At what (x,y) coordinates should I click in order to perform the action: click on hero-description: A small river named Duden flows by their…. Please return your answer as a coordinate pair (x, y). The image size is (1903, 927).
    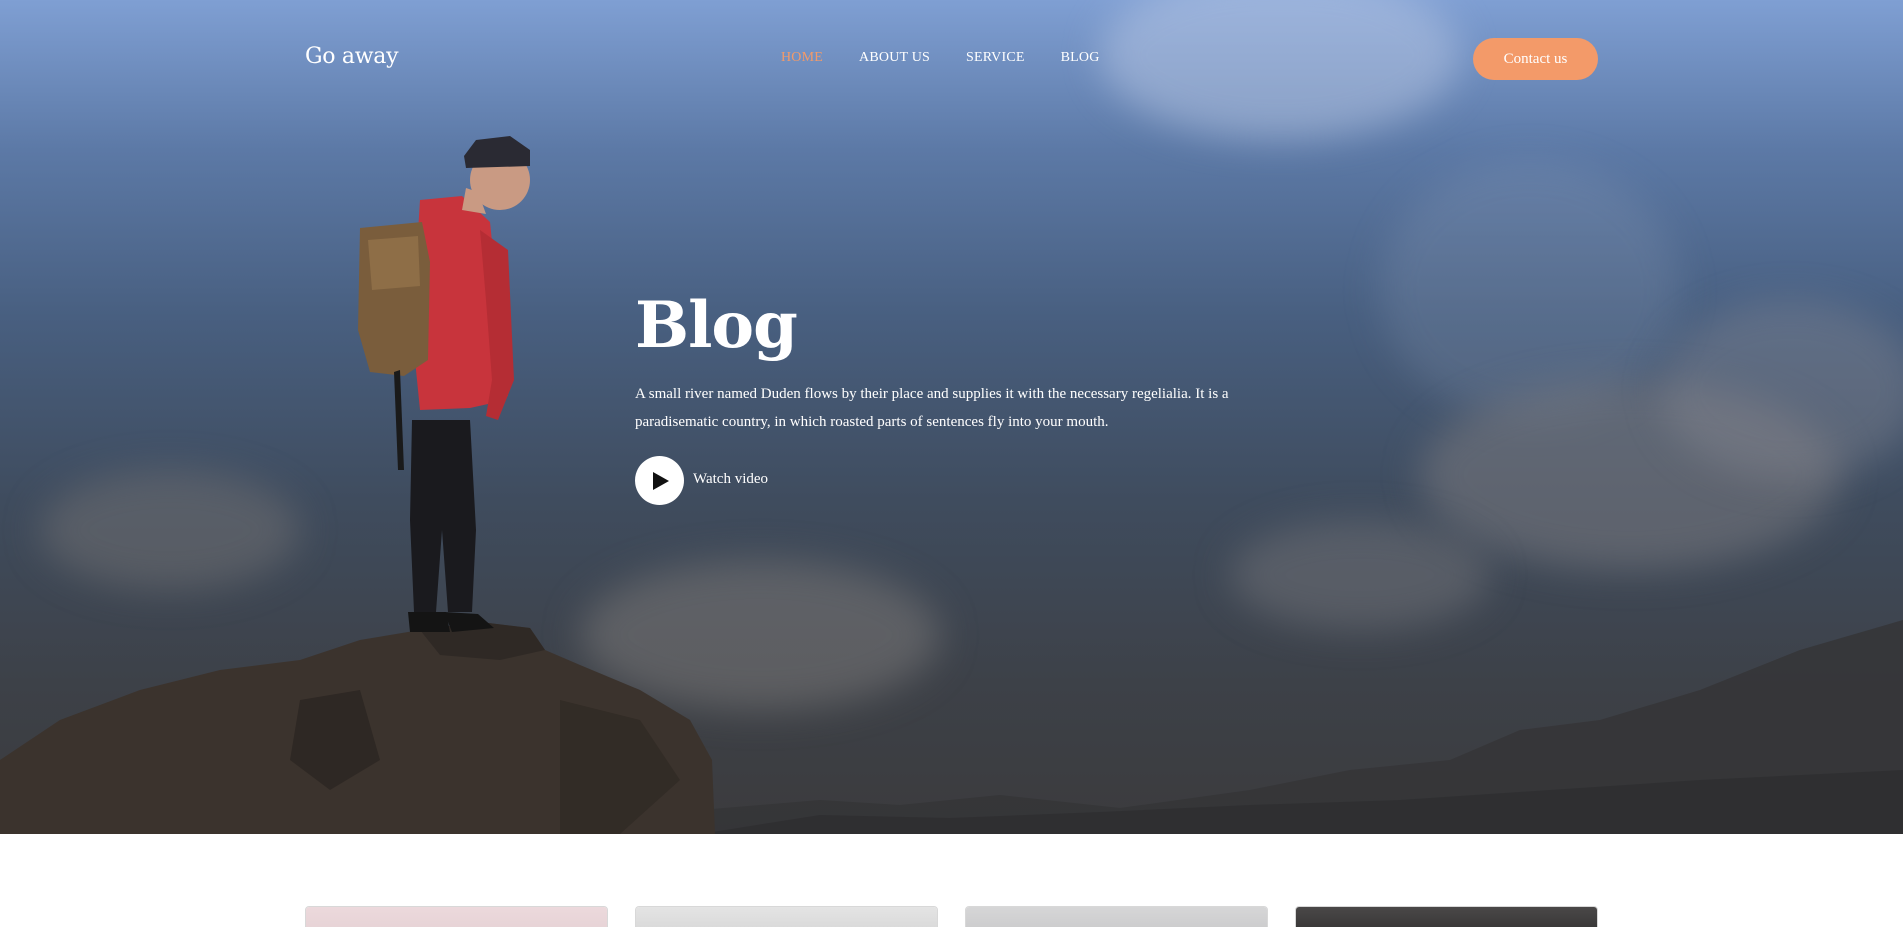
    Looking at the image, I should click on (932, 408).